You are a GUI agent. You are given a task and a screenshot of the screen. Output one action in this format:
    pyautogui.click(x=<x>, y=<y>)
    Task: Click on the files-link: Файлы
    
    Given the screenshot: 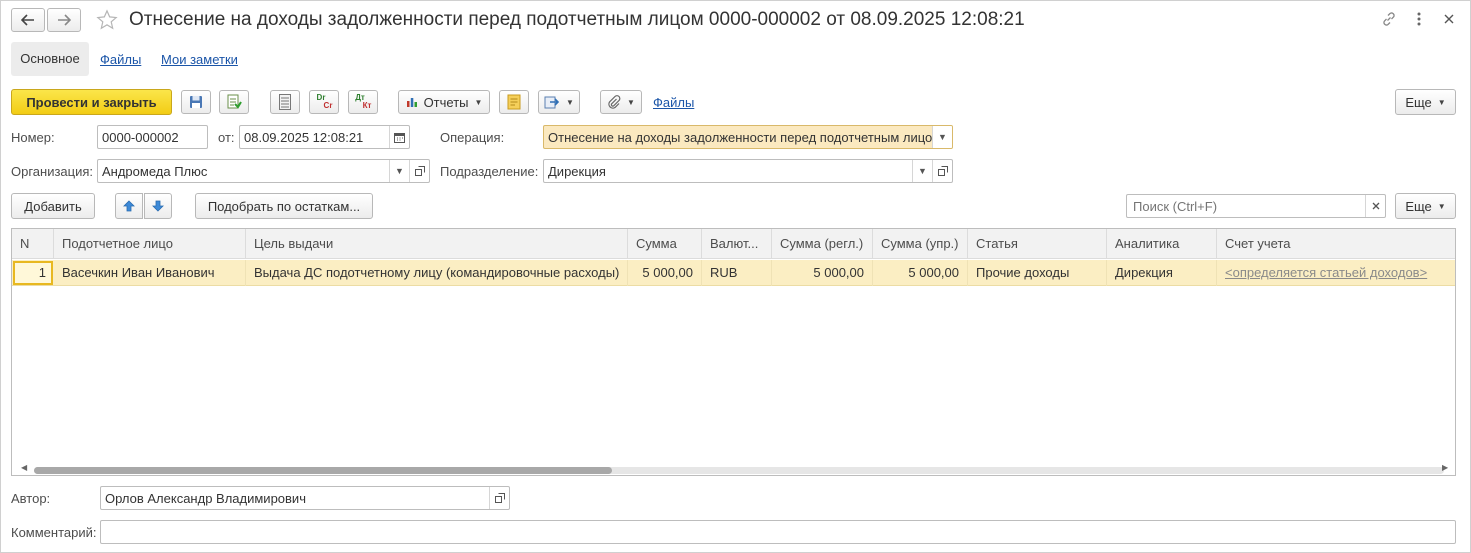 What is the action you would take?
    pyautogui.click(x=673, y=102)
    